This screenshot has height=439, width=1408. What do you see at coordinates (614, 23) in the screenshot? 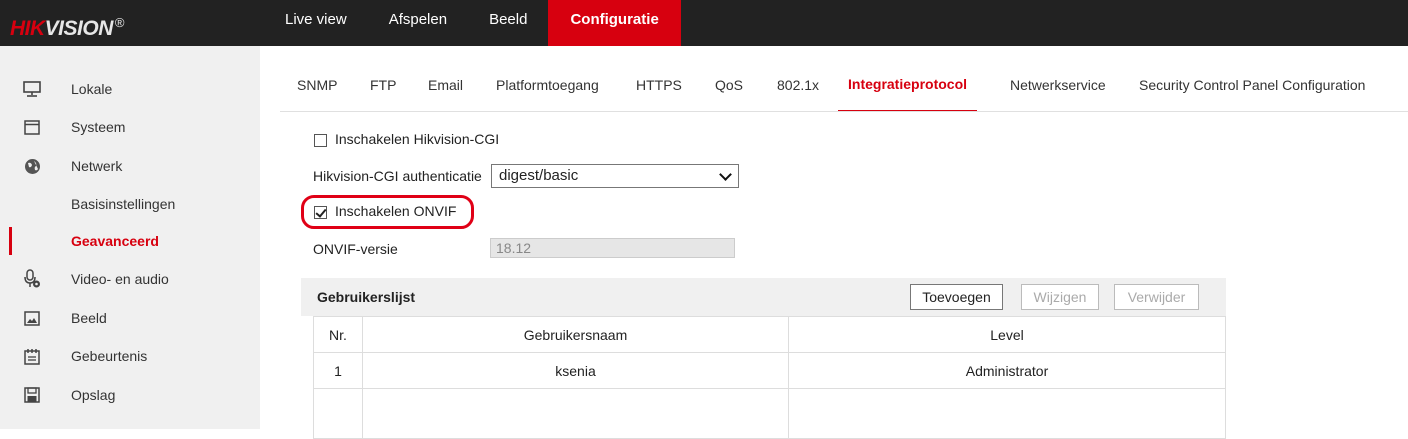
I see `nav-configuratie: Configuratie` at bounding box center [614, 23].